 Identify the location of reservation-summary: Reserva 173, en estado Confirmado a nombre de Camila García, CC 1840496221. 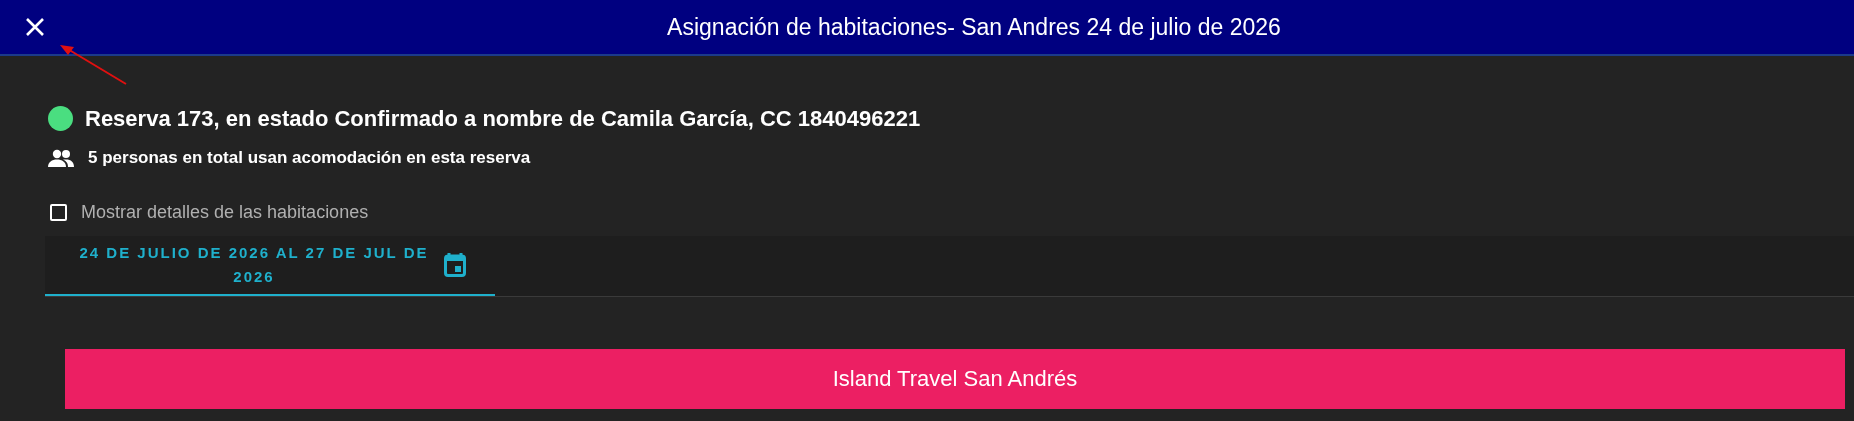
(503, 119).